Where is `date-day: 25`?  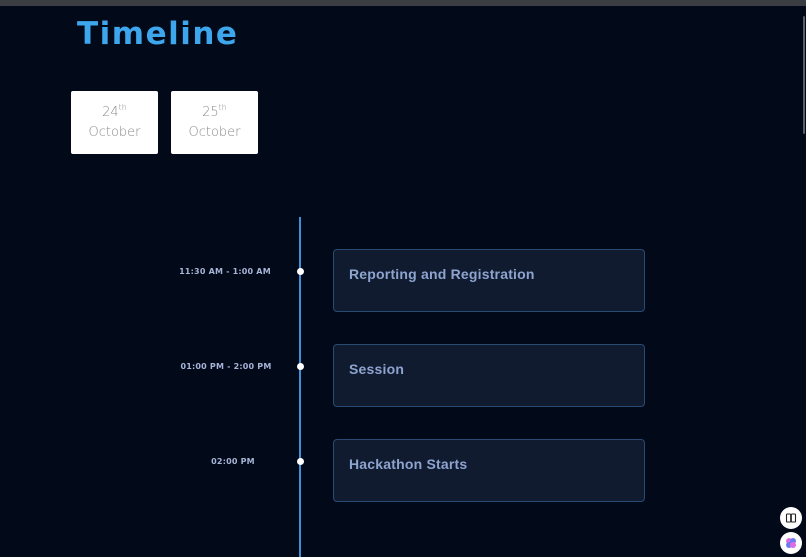
date-day: 25 is located at coordinates (210, 112).